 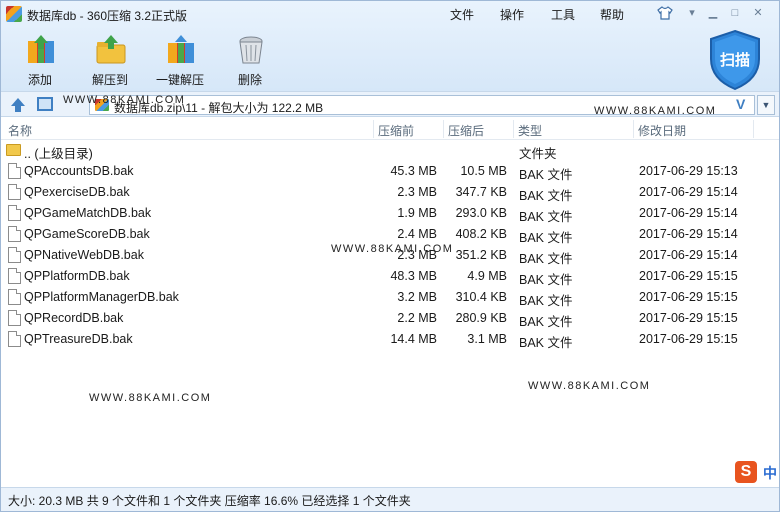 I want to click on view-mode-icon, so click(x=45, y=104).